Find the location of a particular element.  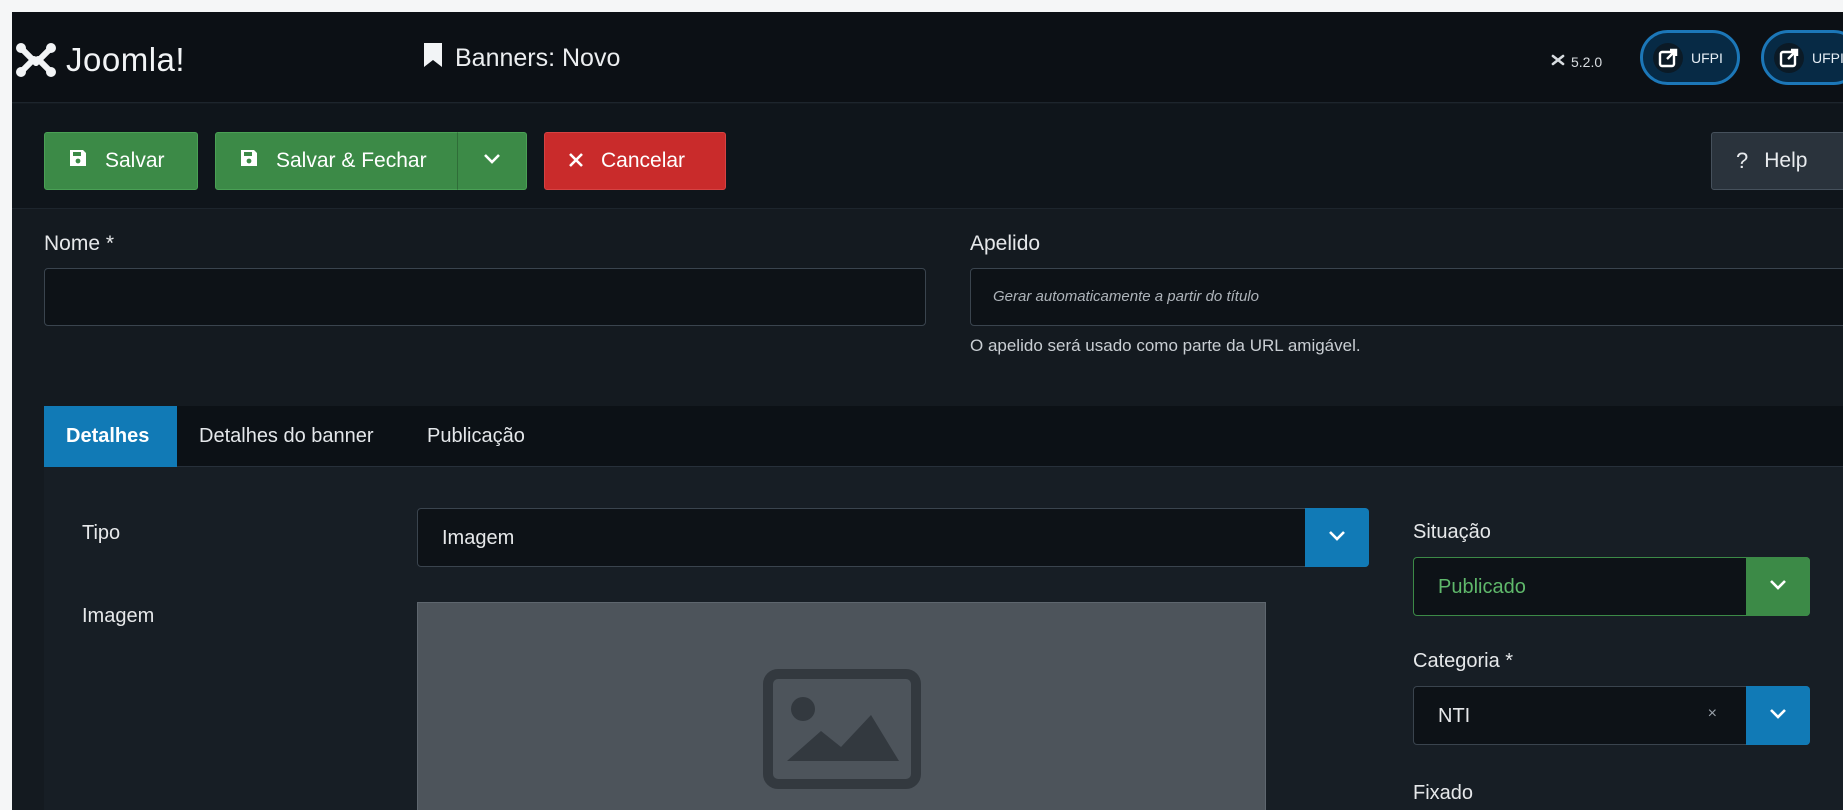

type-select: Imagem is located at coordinates (893, 537).